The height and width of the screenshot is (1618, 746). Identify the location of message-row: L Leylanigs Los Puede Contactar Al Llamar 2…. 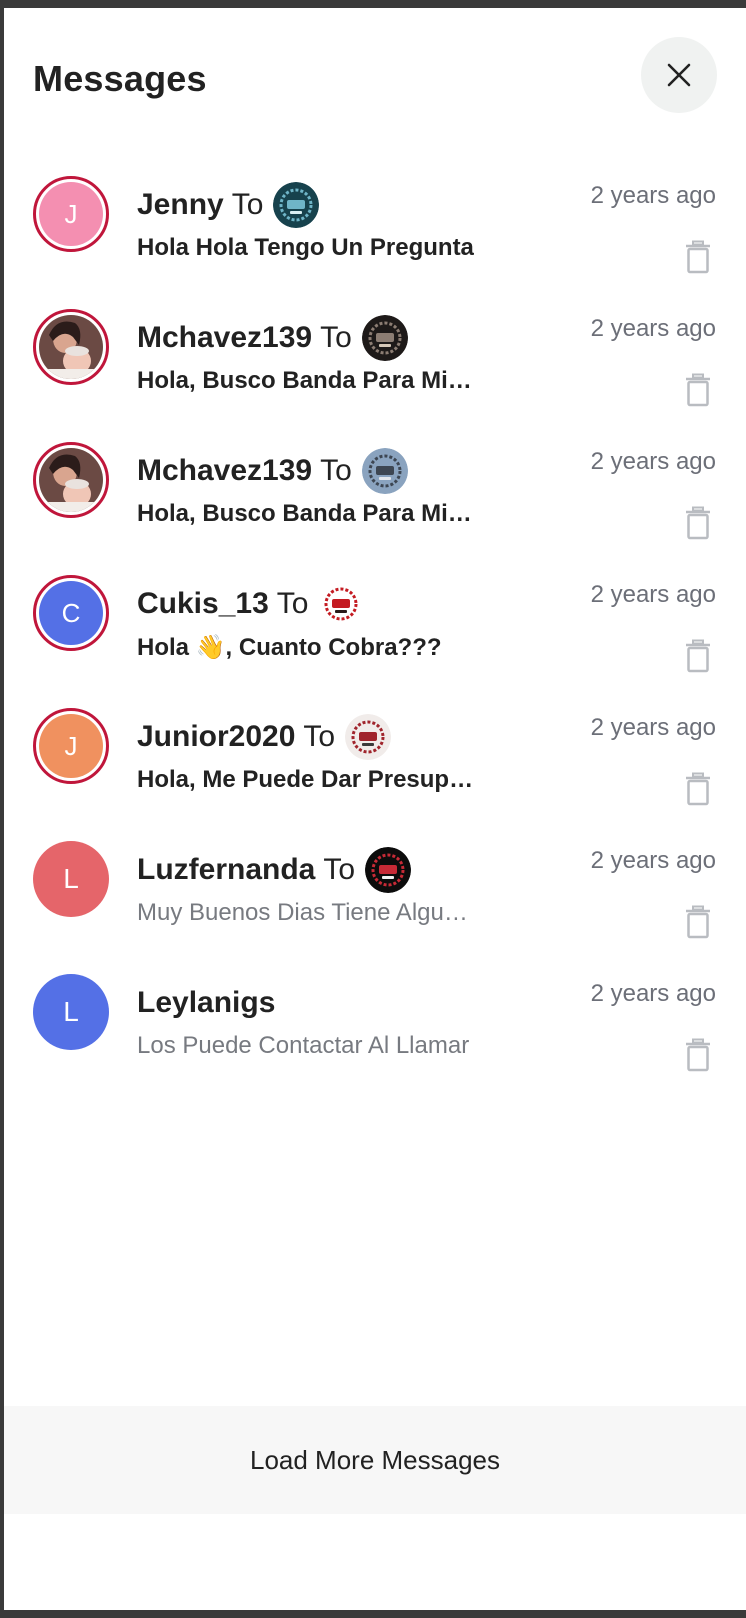
(375, 1018).